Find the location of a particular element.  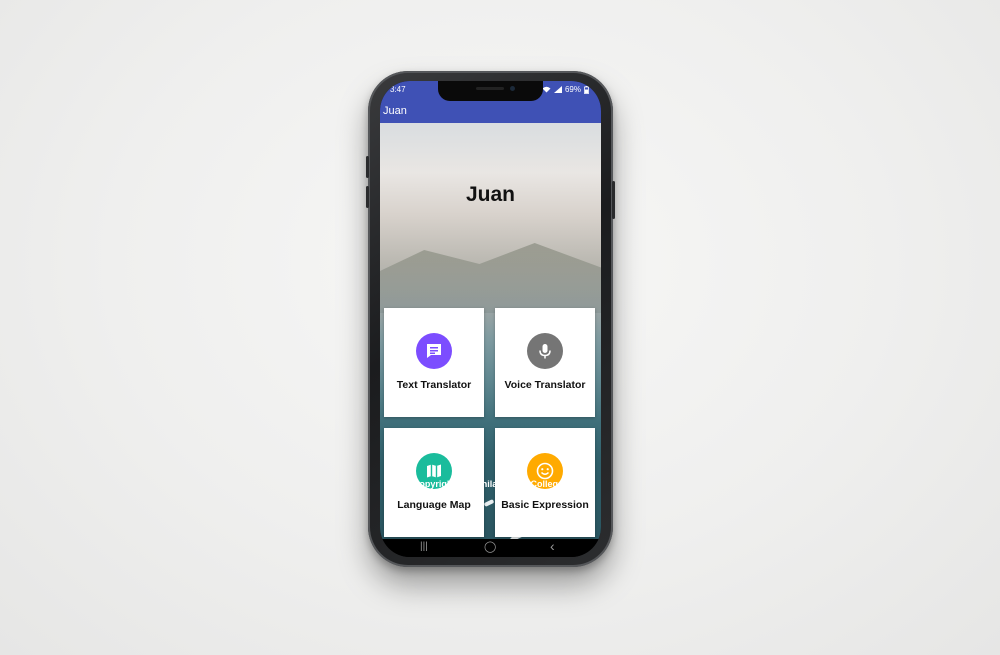

system-nav-bar: ||| ◯ ‹ is located at coordinates (490, 547).